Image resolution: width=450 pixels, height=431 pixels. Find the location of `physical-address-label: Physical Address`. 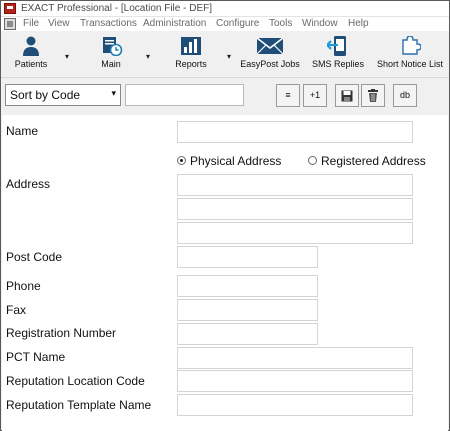

physical-address-label: Physical Address is located at coordinates (236, 161).